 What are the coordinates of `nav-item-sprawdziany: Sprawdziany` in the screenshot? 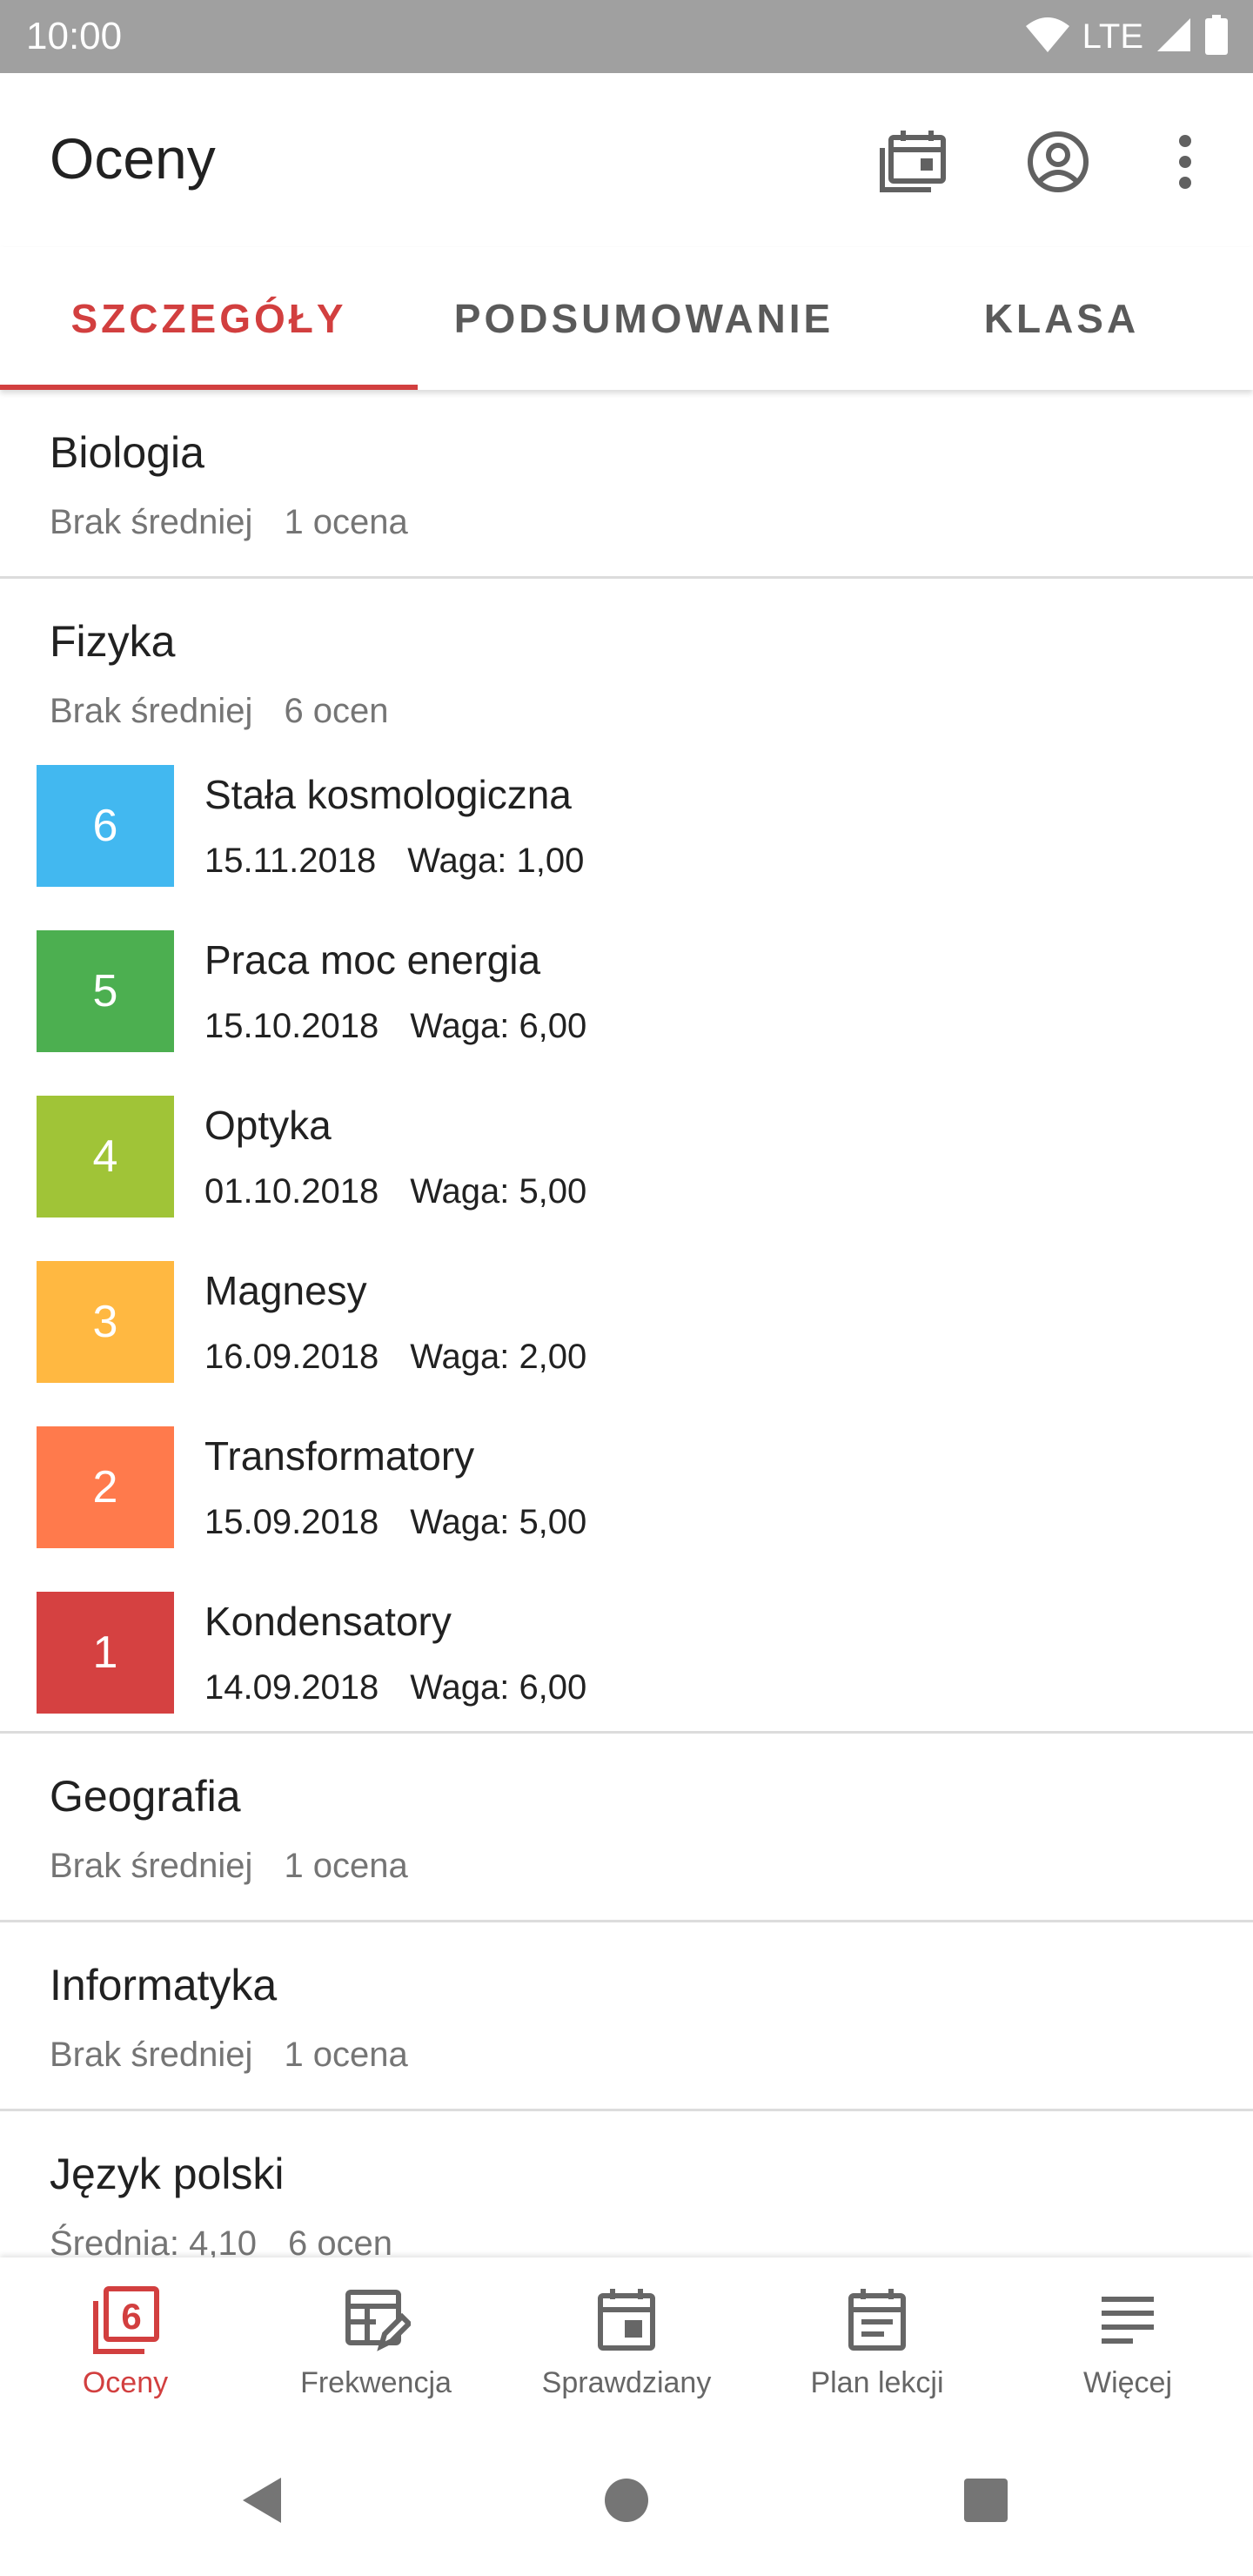 It's located at (626, 2344).